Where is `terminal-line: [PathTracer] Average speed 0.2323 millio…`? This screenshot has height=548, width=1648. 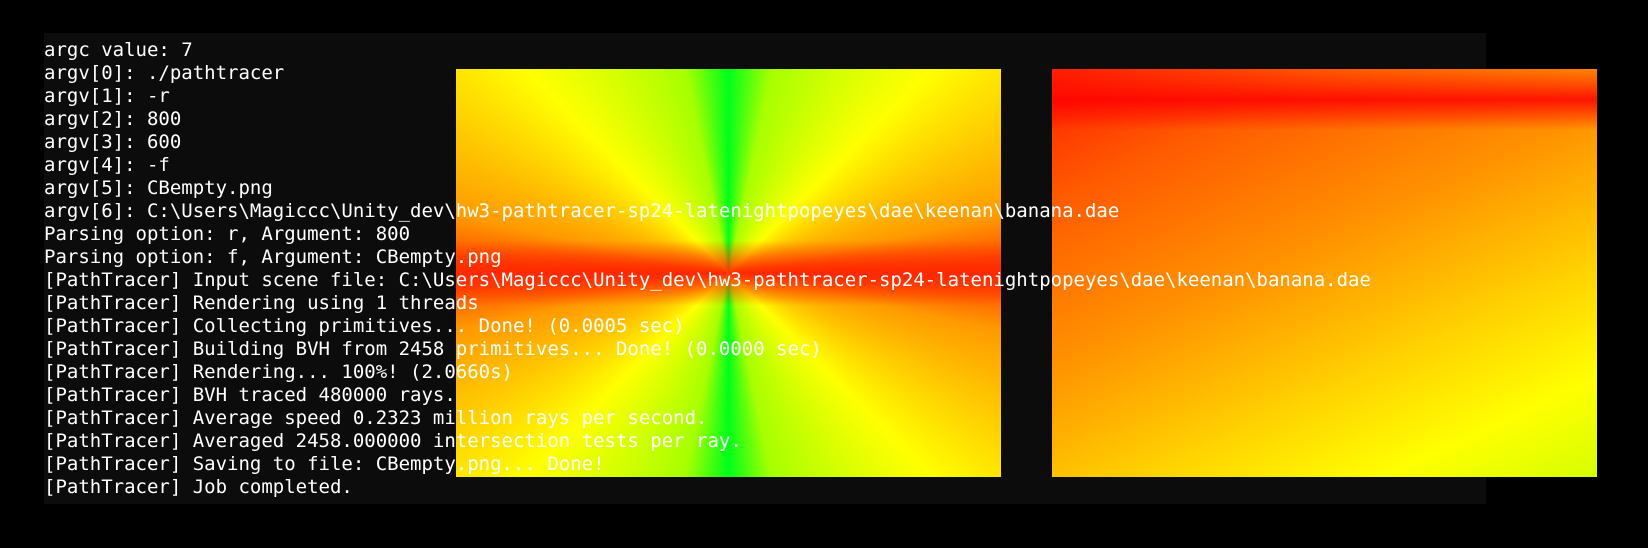
terminal-line: [PathTracer] Average speed 0.2323 millio… is located at coordinates (376, 418).